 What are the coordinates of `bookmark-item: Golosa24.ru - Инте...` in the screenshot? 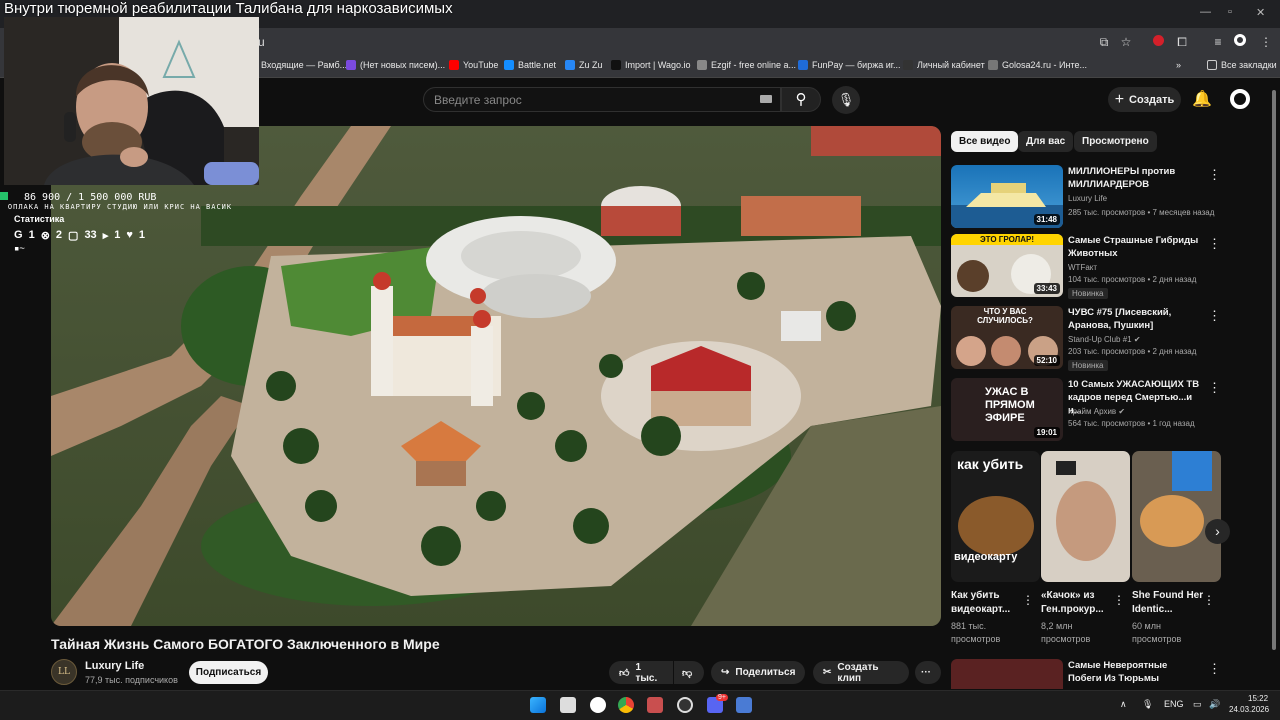 It's located at (1037, 65).